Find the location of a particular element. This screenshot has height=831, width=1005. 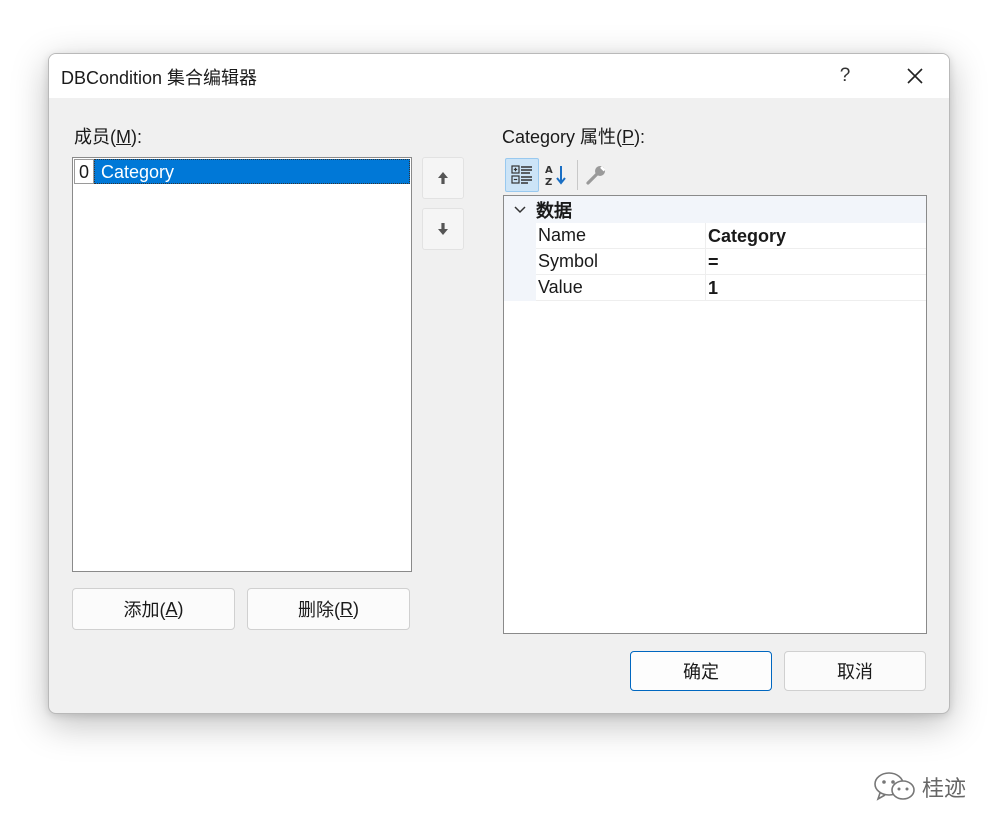

list-item: 0 Category is located at coordinates (242, 171).